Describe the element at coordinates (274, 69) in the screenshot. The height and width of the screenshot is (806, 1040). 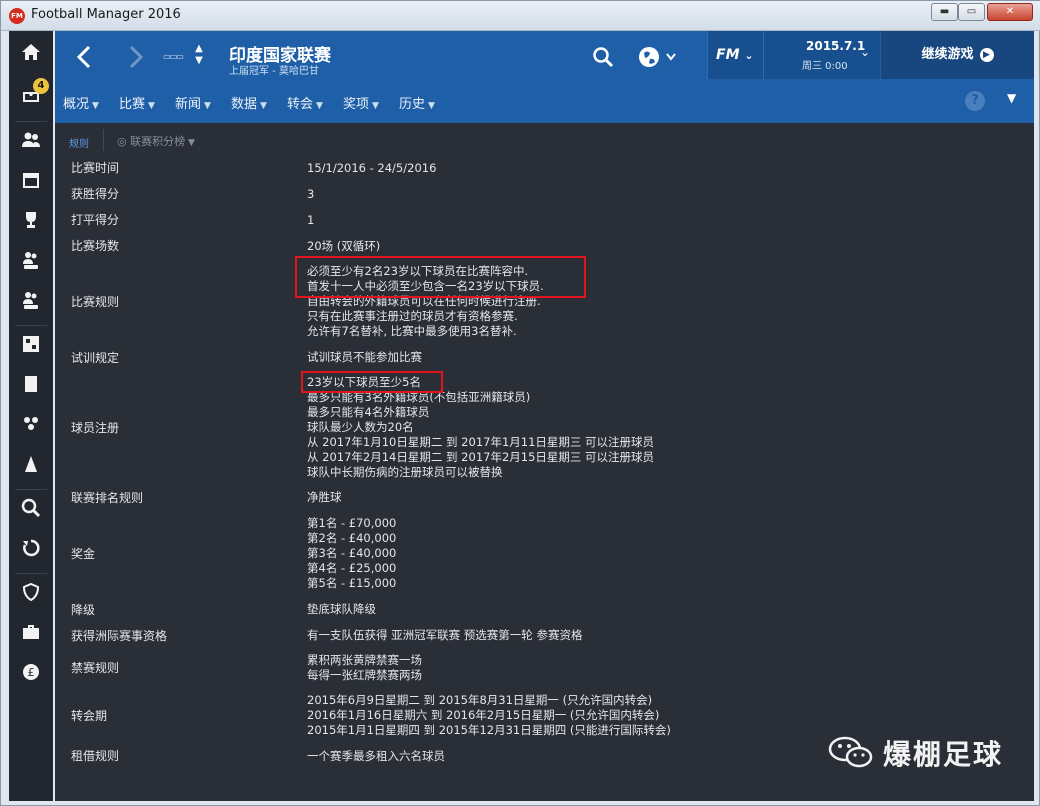
I see `page-subtitle: 上届冠军 - 莫哈巴甘` at that location.